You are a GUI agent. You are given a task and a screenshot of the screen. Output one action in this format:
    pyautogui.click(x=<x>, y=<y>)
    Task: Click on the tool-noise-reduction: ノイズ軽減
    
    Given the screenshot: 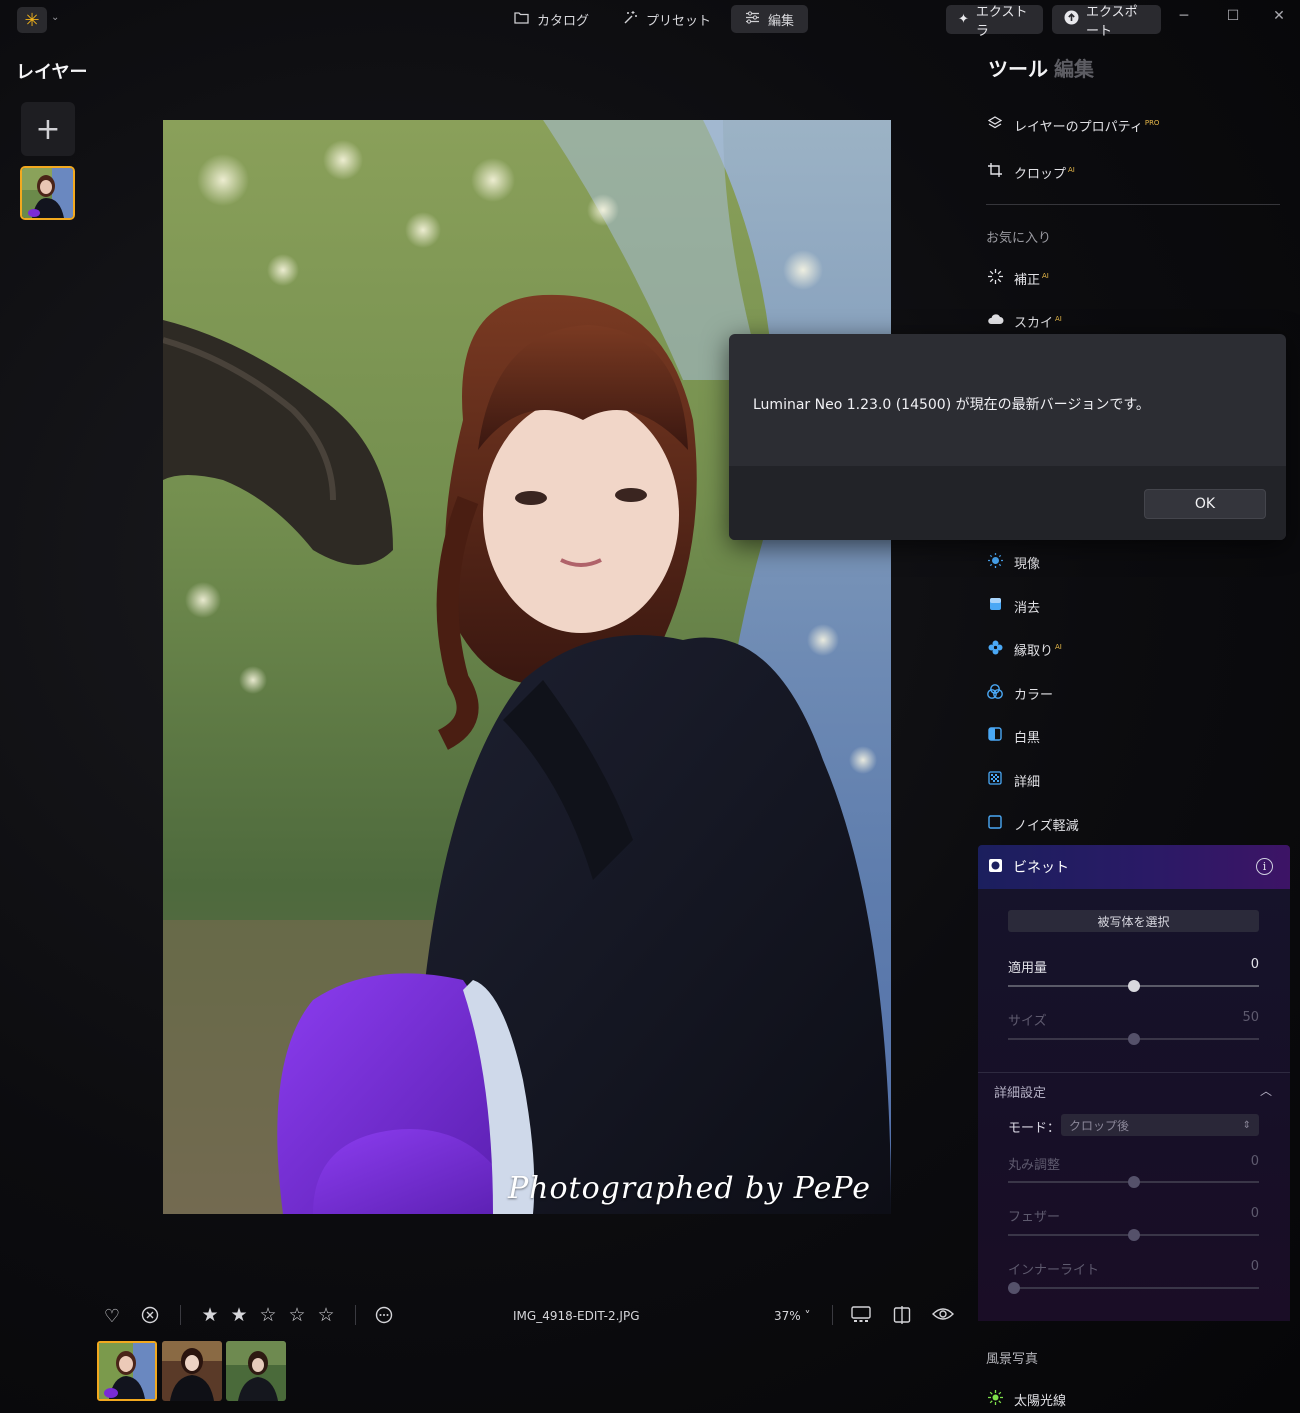 What is the action you would take?
    pyautogui.click(x=1032, y=824)
    